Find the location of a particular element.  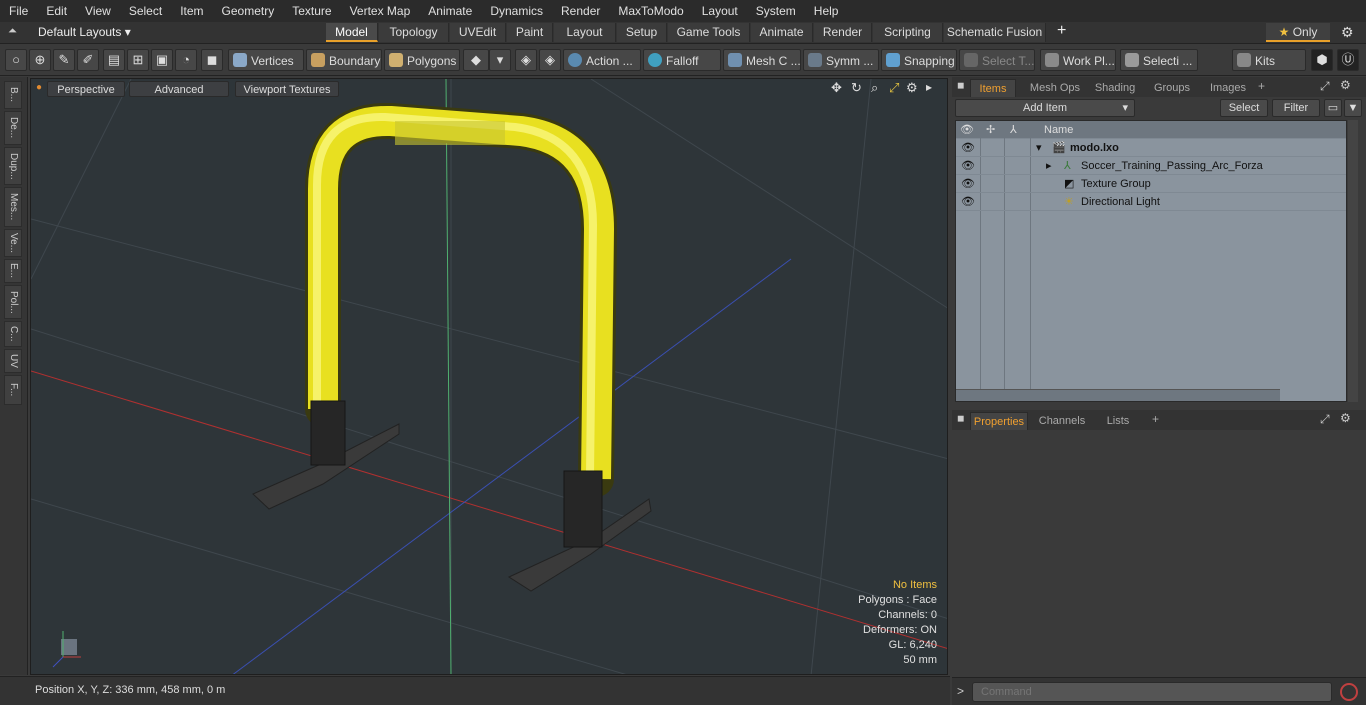

tab-game-tools: Game Tools is located at coordinates (709, 32).